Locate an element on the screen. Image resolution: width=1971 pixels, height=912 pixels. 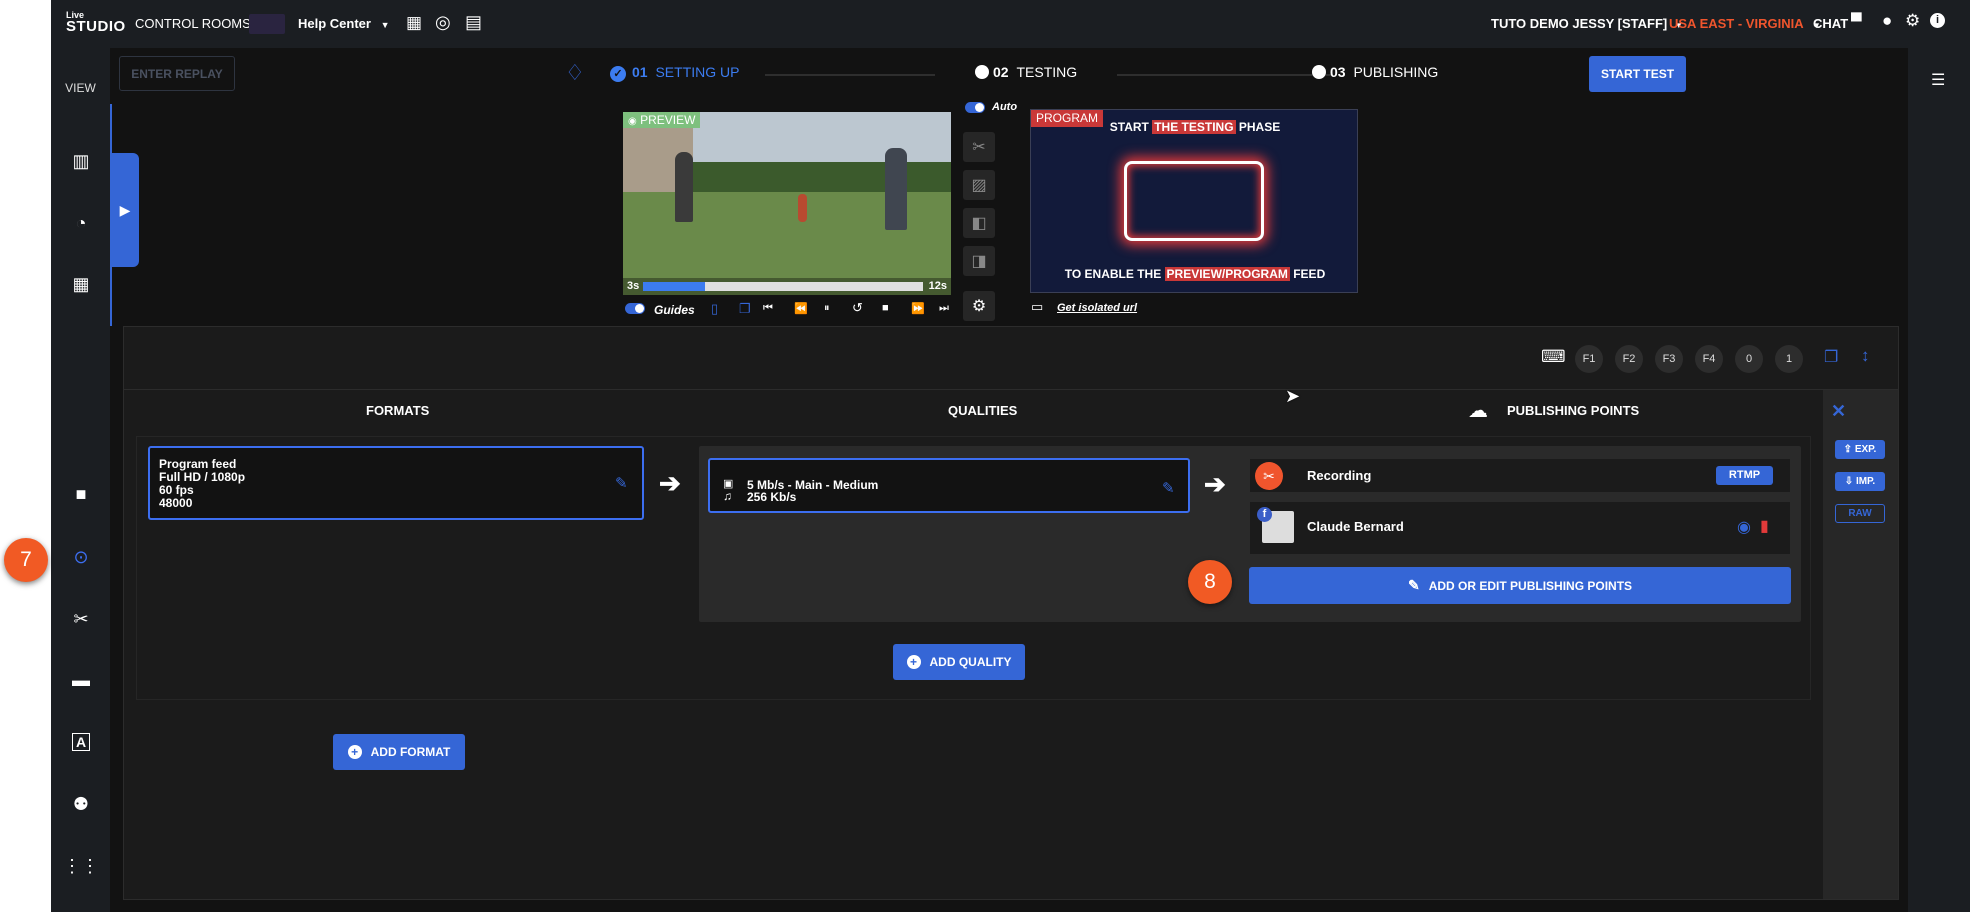
import-button: ⇩ IMP. is located at coordinates (1860, 481).